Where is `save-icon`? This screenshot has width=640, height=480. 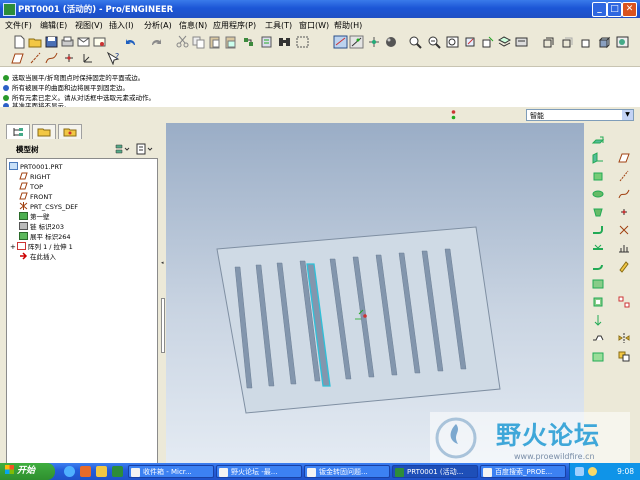
save-icon is located at coordinates (51, 42).